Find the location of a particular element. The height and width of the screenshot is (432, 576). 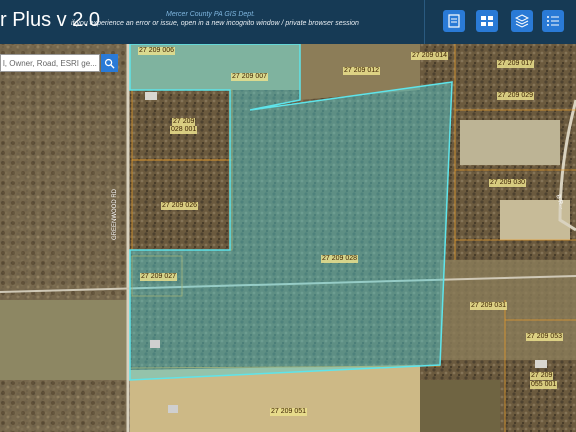

basemap-gallery-button is located at coordinates (487, 21).